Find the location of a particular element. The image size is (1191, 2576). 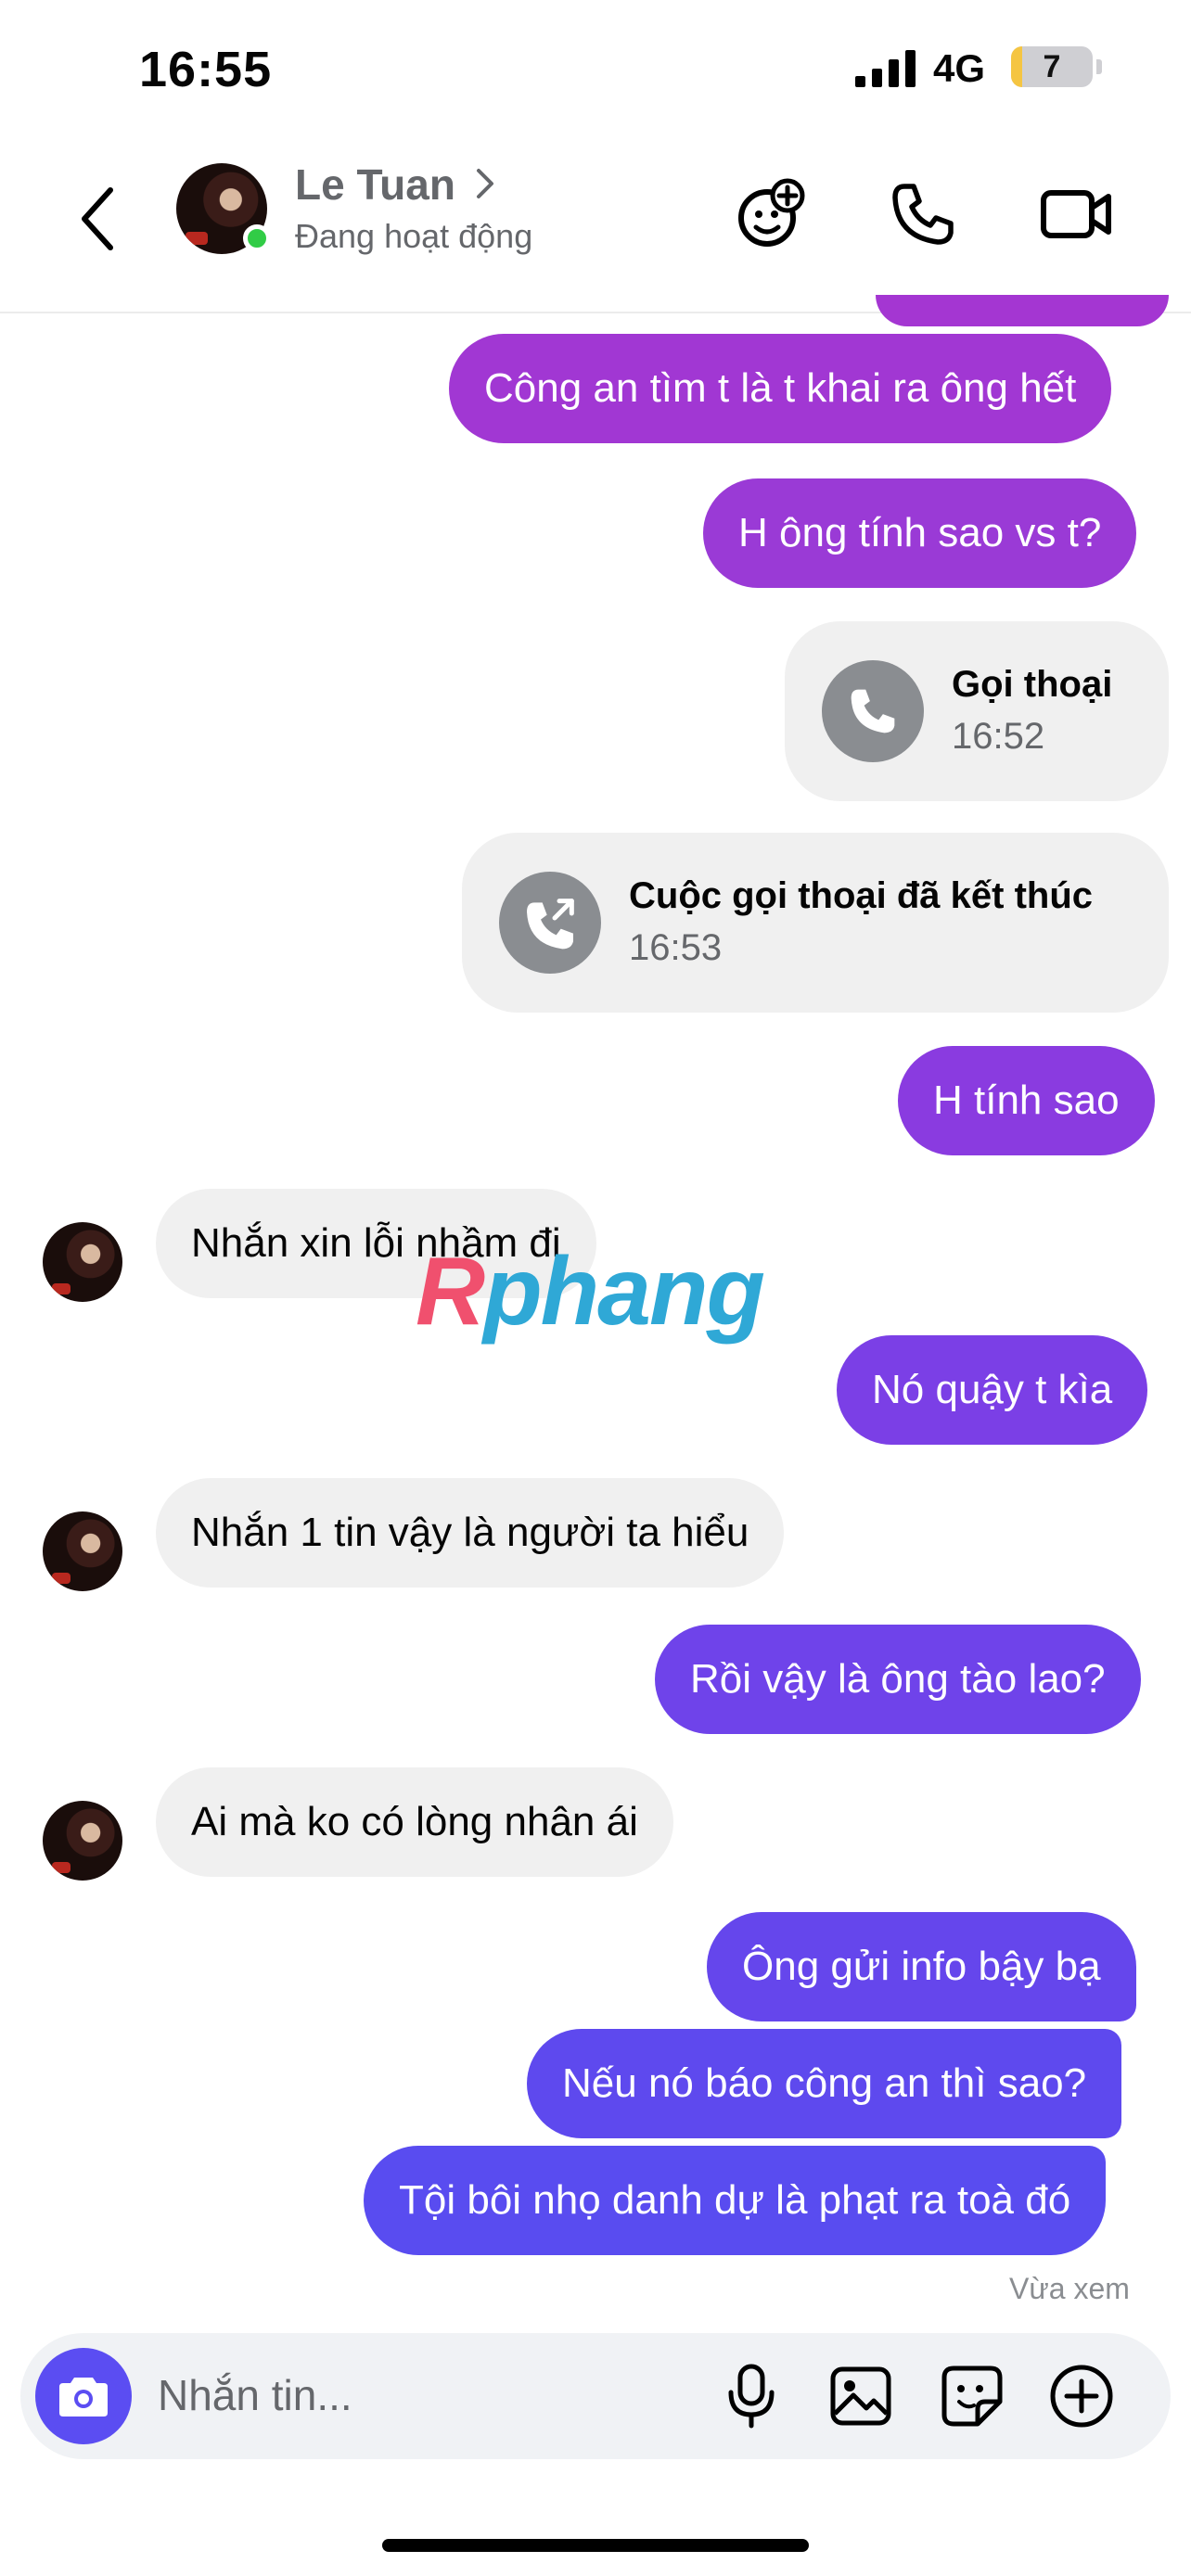

back-arrow-icon is located at coordinates (97, 218).